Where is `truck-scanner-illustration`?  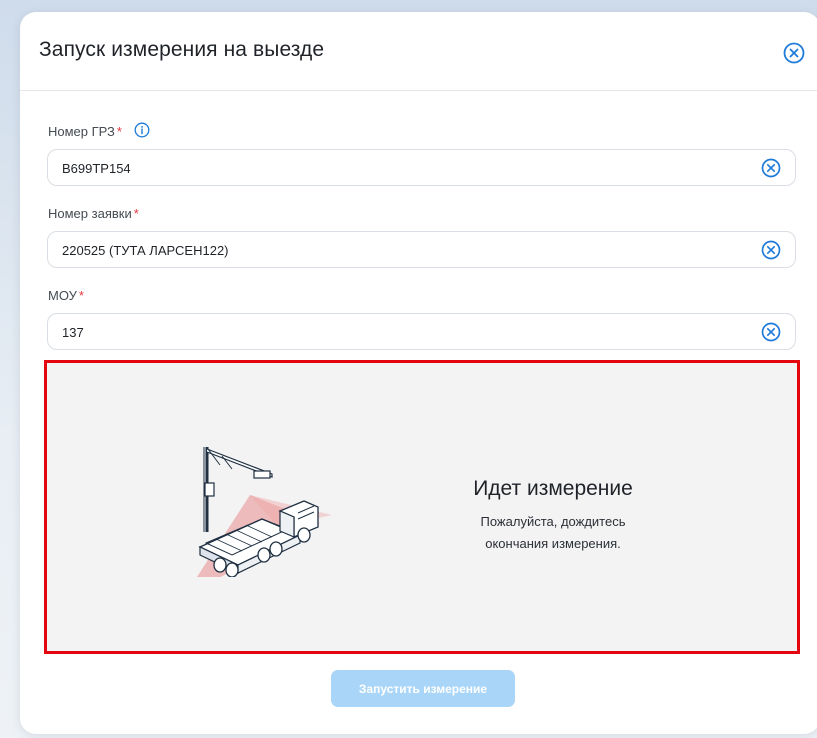 truck-scanner-illustration is located at coordinates (264, 512).